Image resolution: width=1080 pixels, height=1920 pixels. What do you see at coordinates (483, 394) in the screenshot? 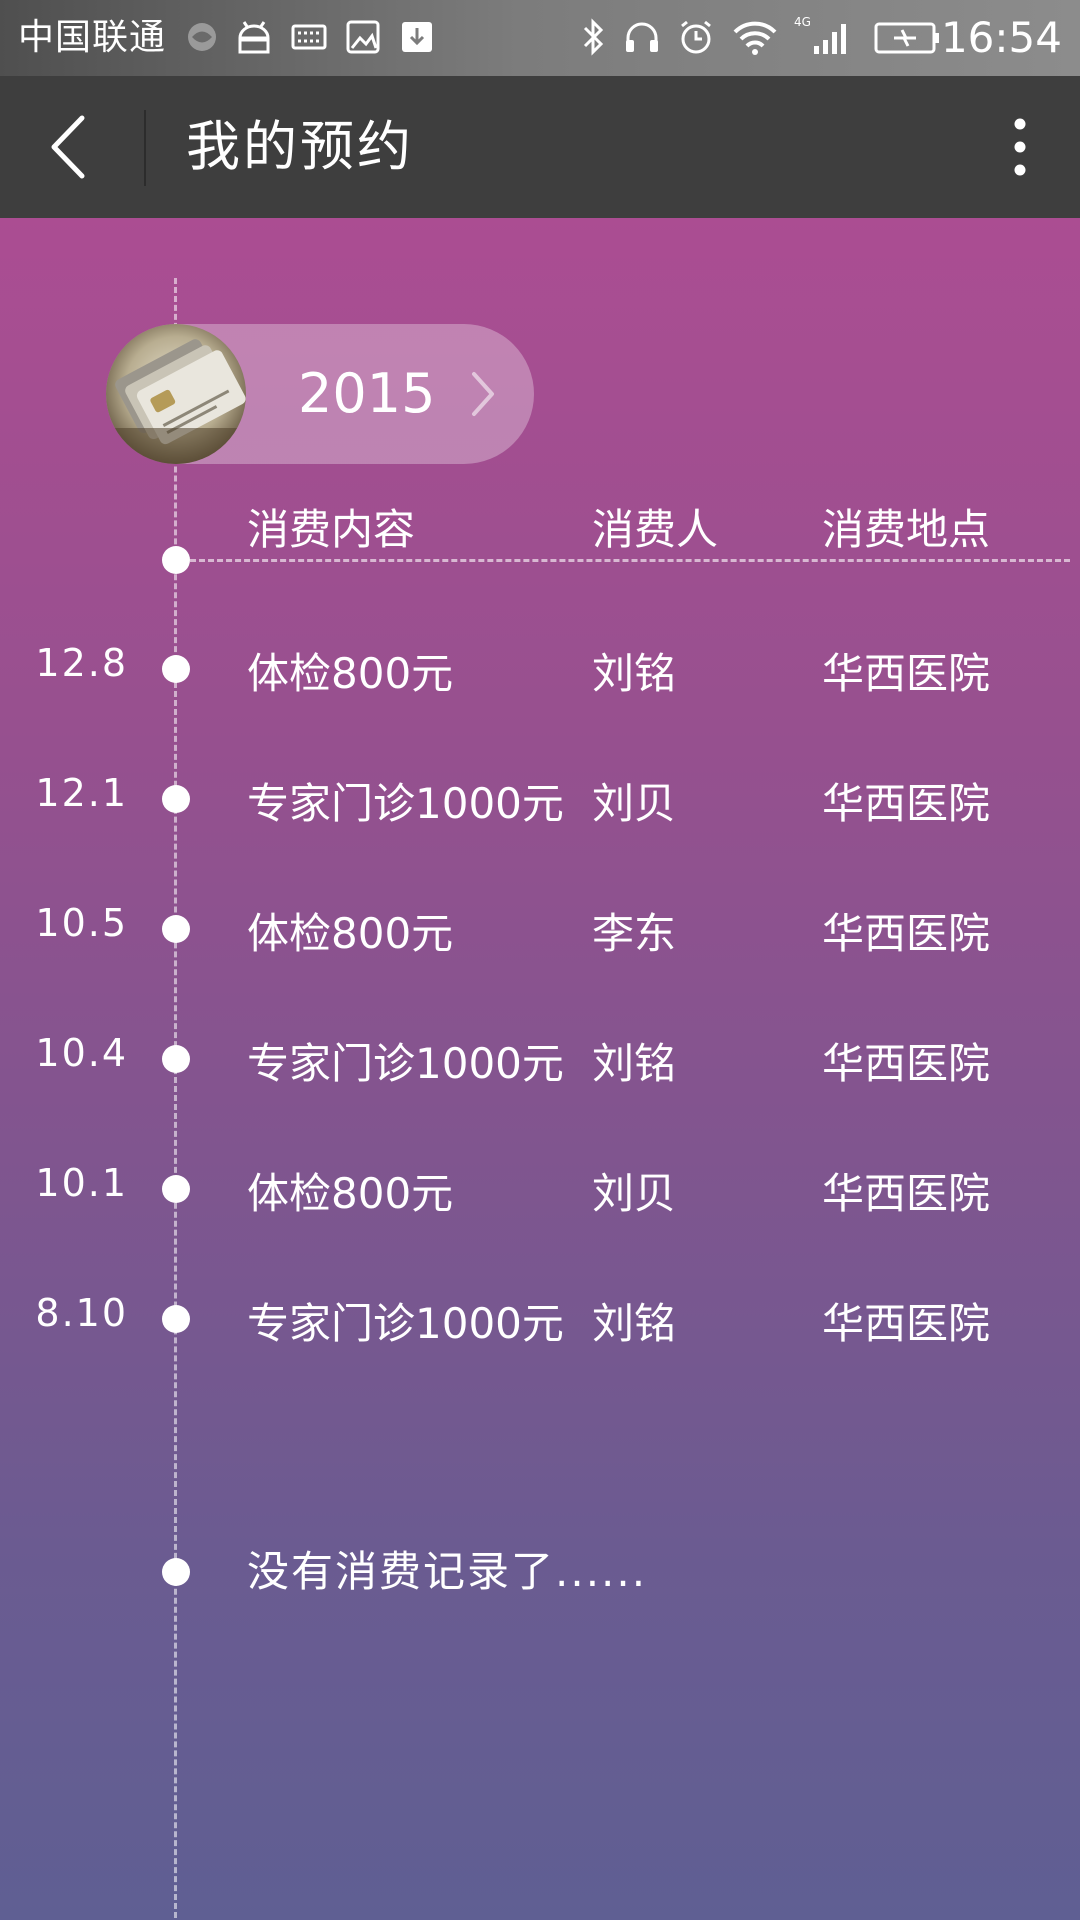
I see `chevron-right-icon` at bounding box center [483, 394].